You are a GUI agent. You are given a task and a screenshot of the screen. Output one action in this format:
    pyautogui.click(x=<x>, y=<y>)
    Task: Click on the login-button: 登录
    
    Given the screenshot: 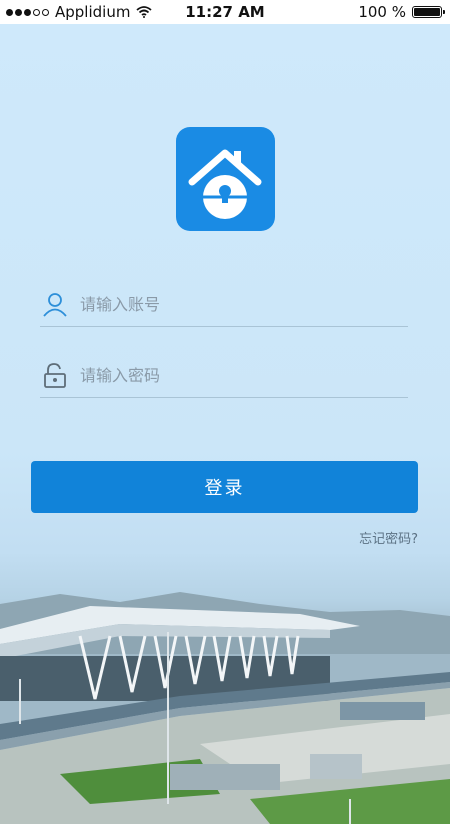 What is the action you would take?
    pyautogui.click(x=224, y=487)
    